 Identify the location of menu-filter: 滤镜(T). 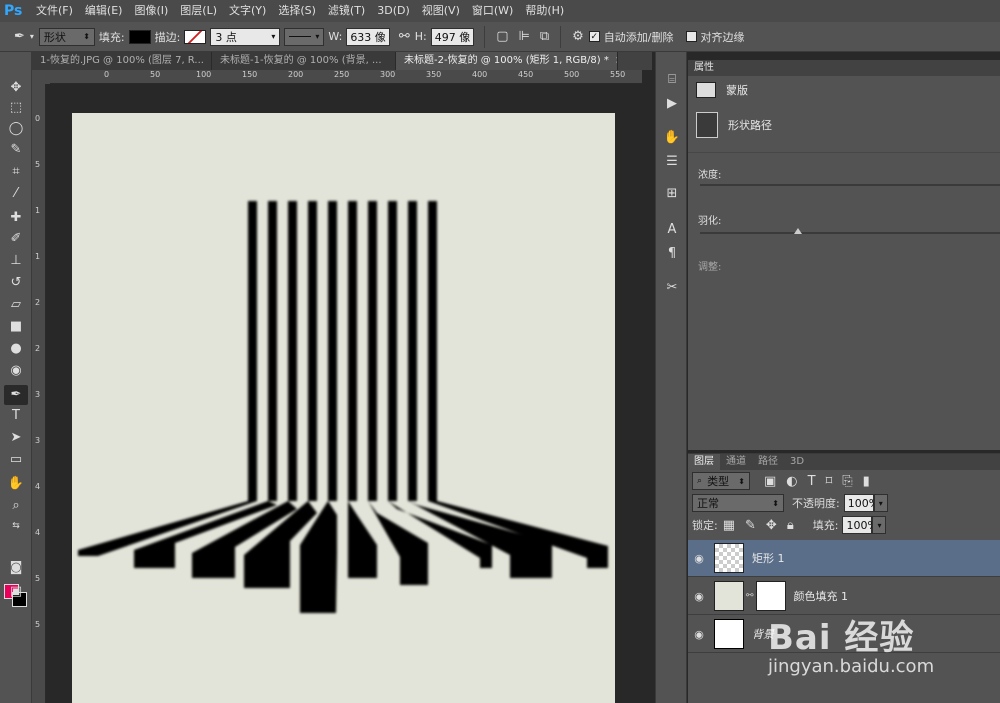
(346, 11).